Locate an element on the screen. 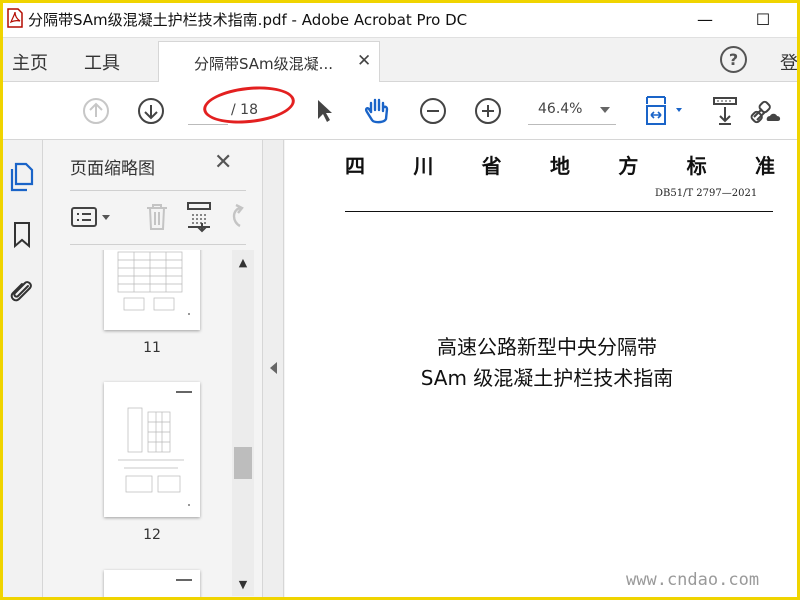 The image size is (800, 600). minus-circle-icon is located at coordinates (433, 111).